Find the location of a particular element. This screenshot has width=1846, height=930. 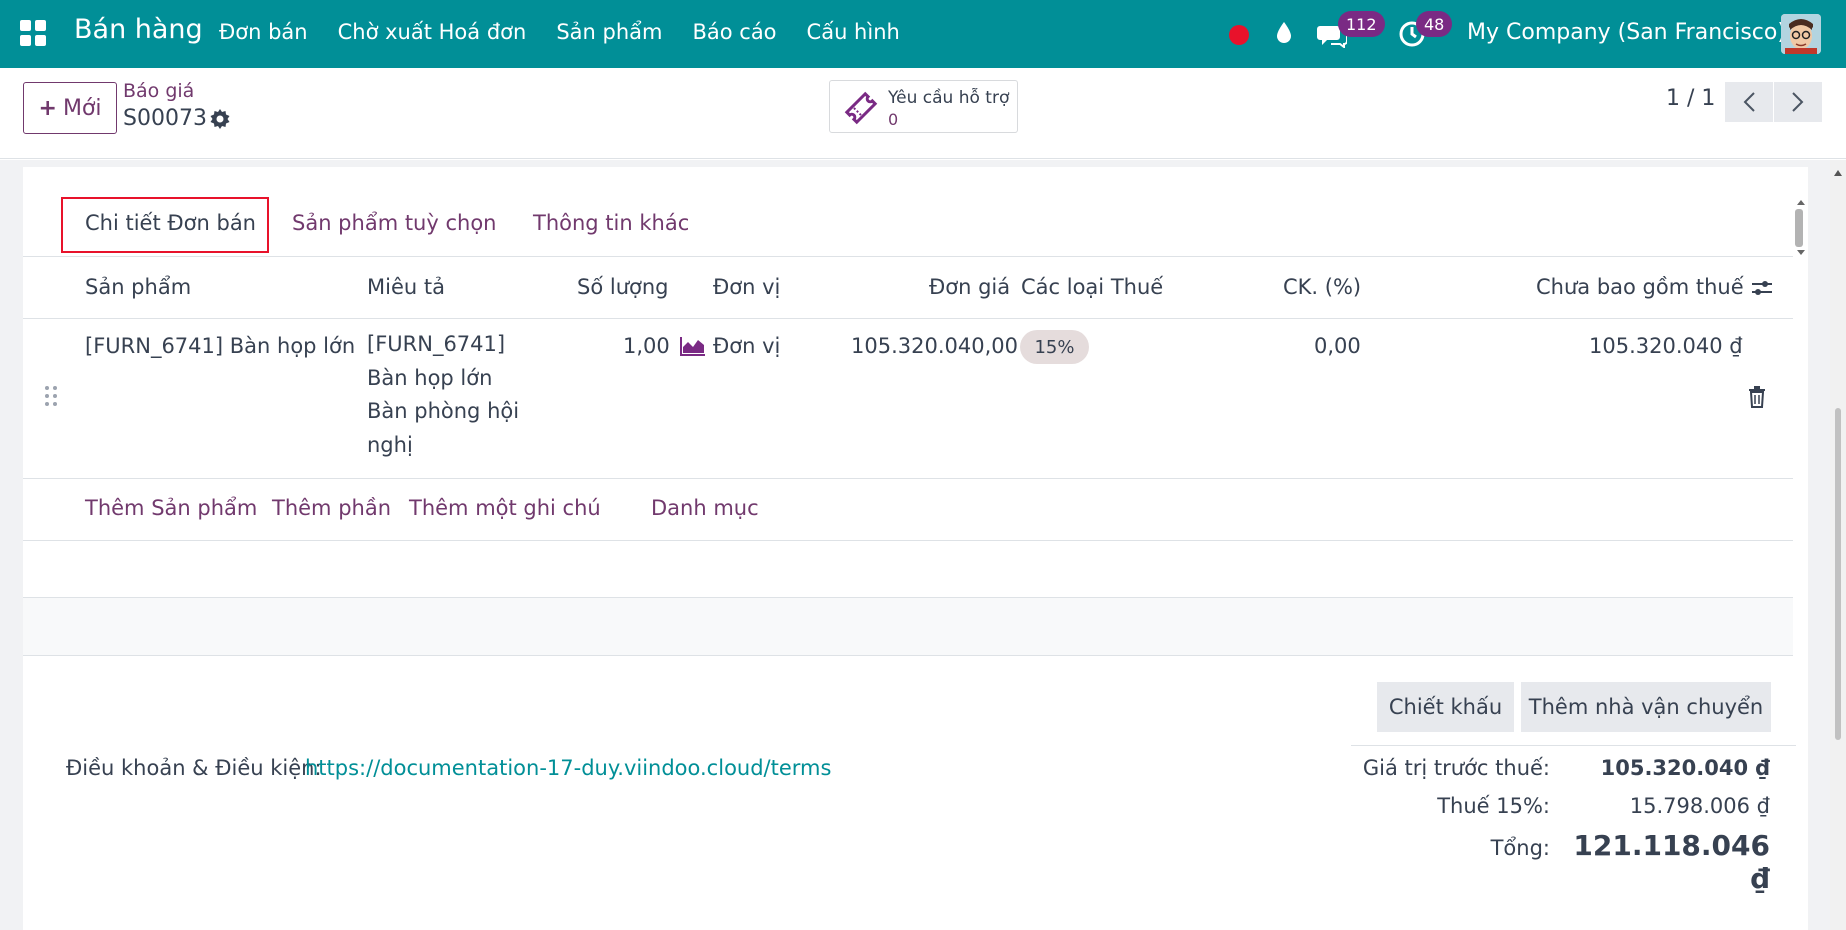

highlight-box is located at coordinates (165, 225).